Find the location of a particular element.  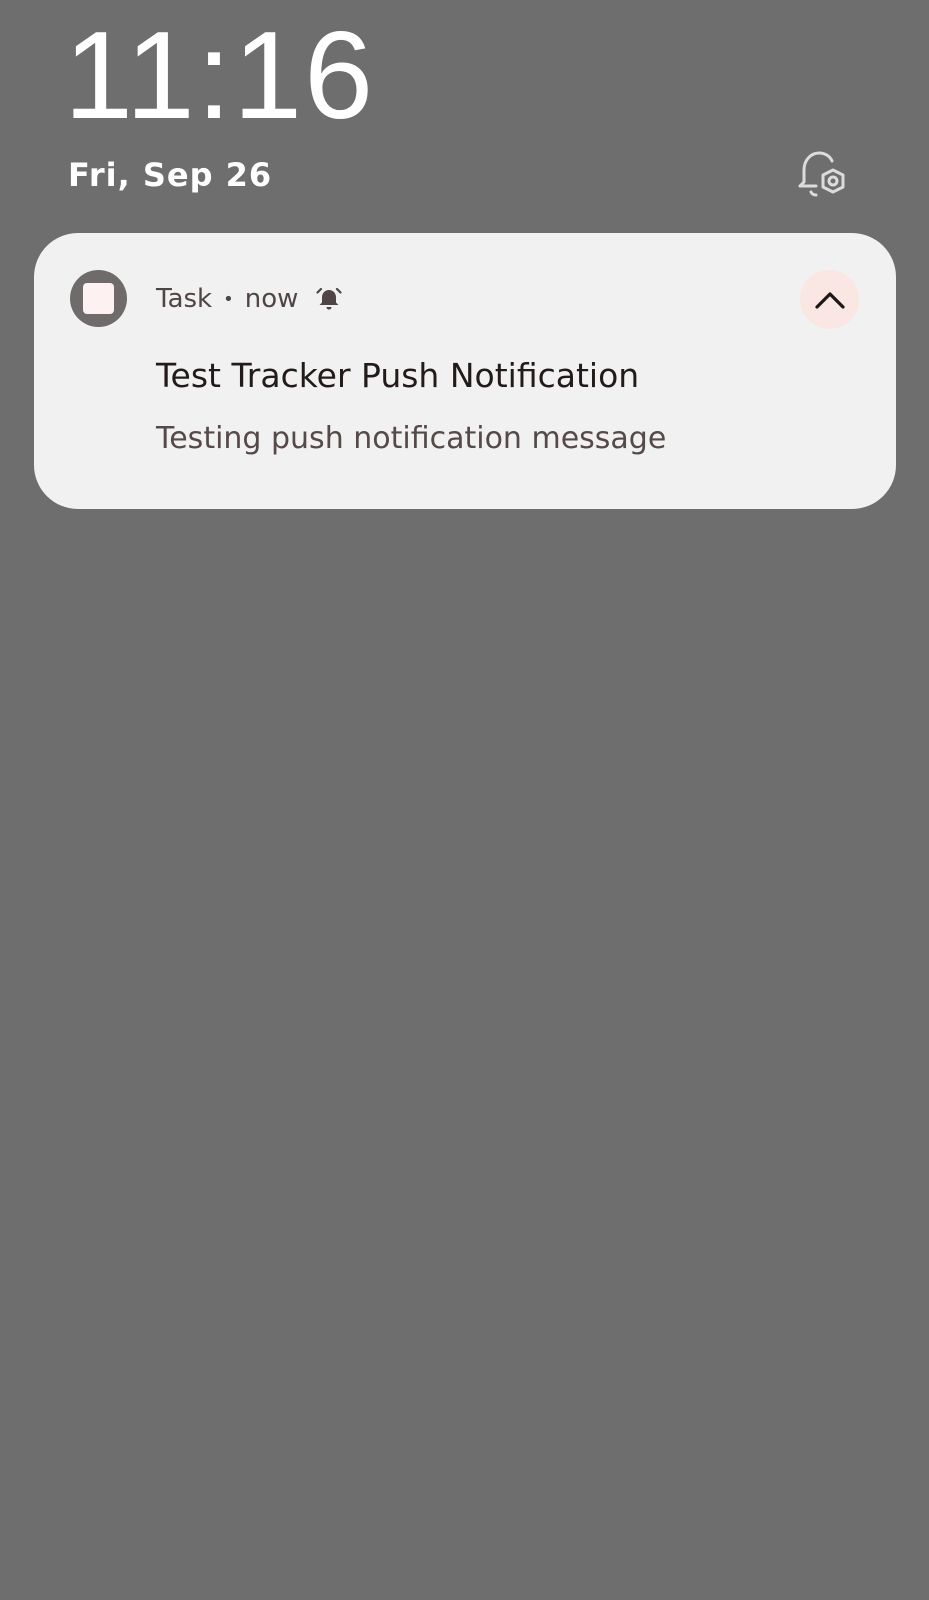

lockscreen-date: Fri, Sep 26 is located at coordinates (170, 175).